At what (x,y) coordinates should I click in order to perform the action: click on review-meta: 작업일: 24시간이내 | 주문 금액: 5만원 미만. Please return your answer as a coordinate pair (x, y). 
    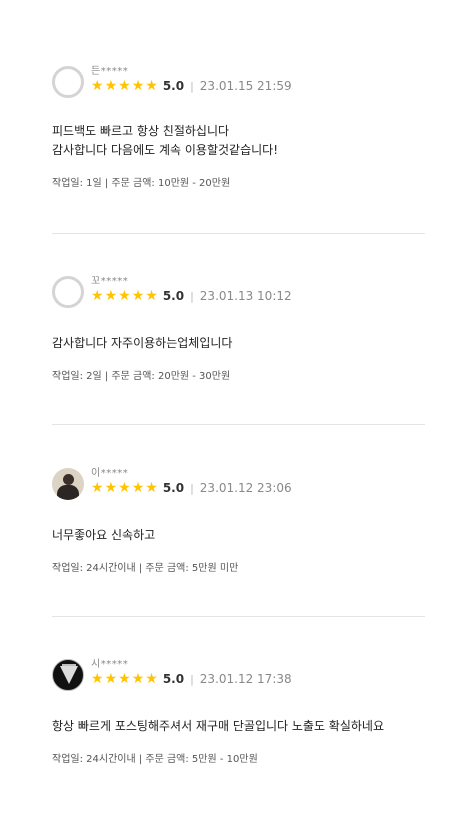
    Looking at the image, I should click on (145, 568).